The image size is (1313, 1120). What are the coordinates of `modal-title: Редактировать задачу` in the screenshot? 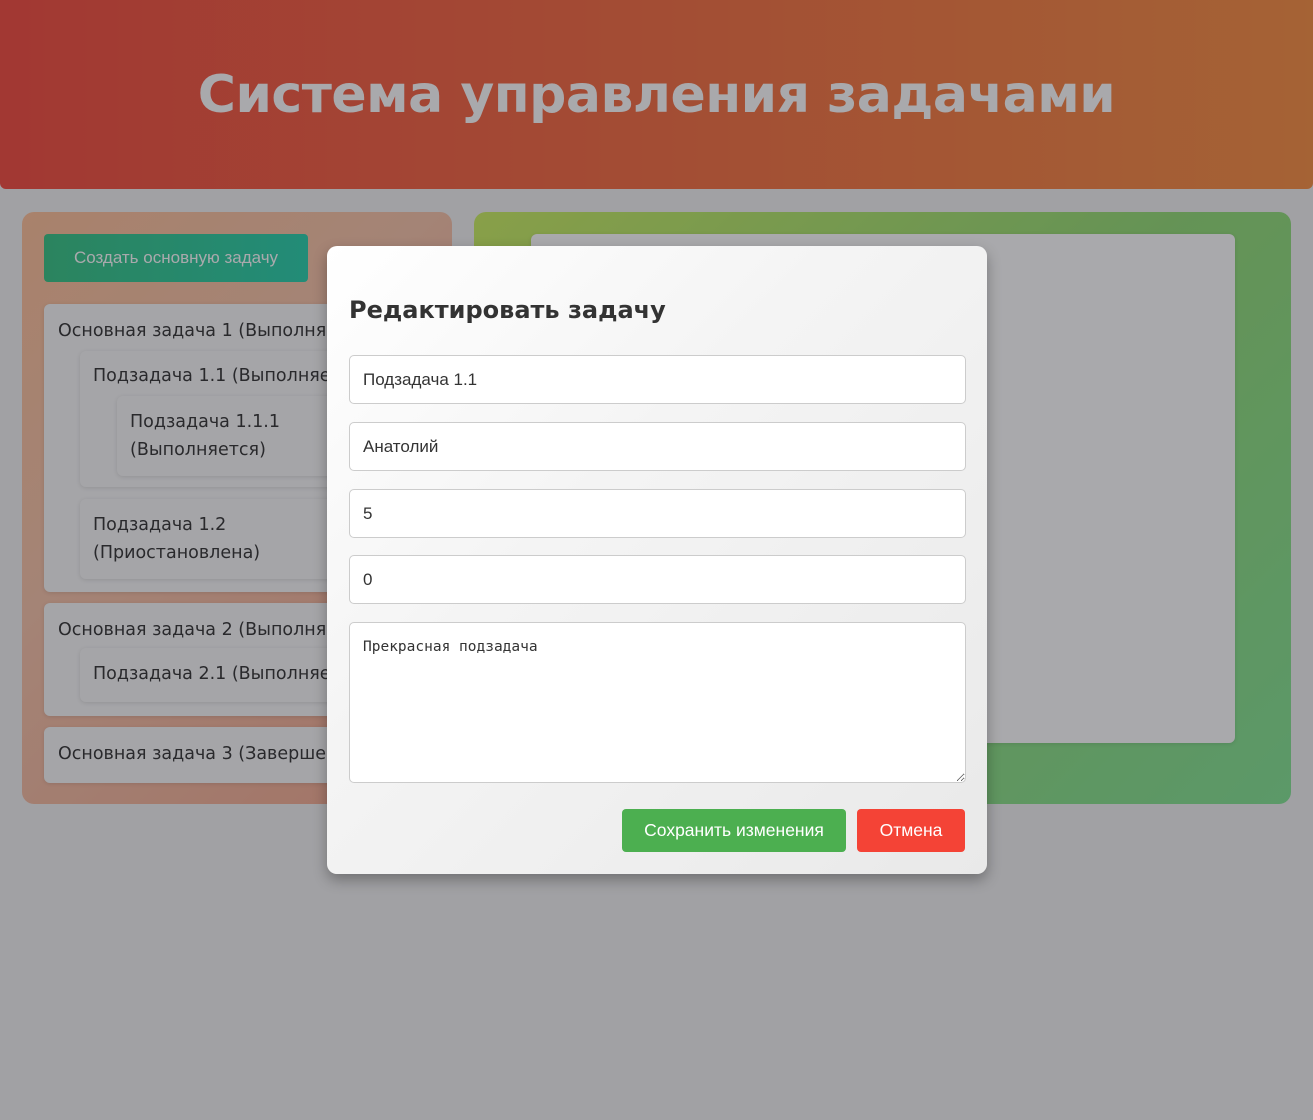 It's located at (507, 310).